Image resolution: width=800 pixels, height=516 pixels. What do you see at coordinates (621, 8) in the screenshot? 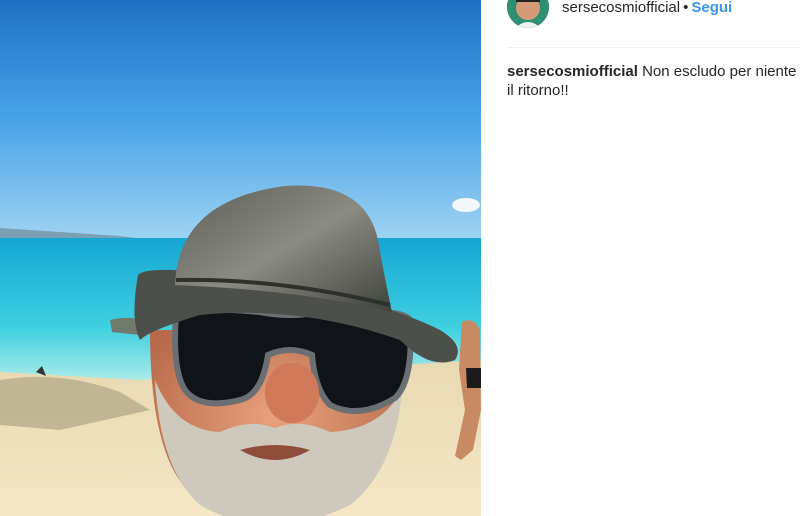
I see `username-link: sersecosmiofficial` at bounding box center [621, 8].